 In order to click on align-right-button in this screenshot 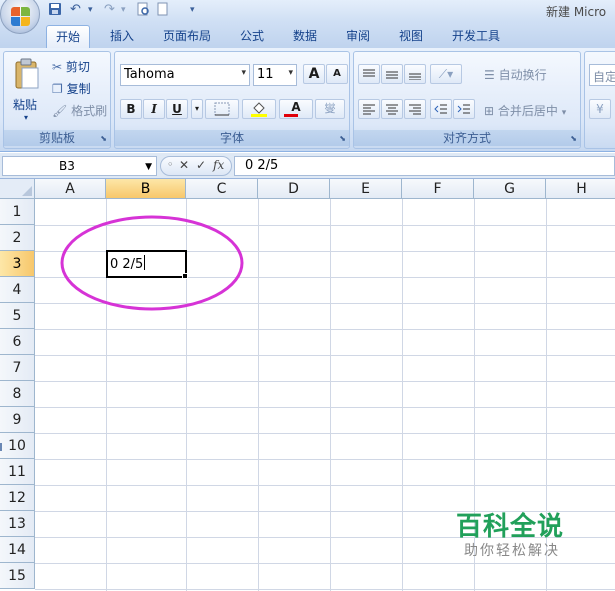, I will do `click(415, 109)`.